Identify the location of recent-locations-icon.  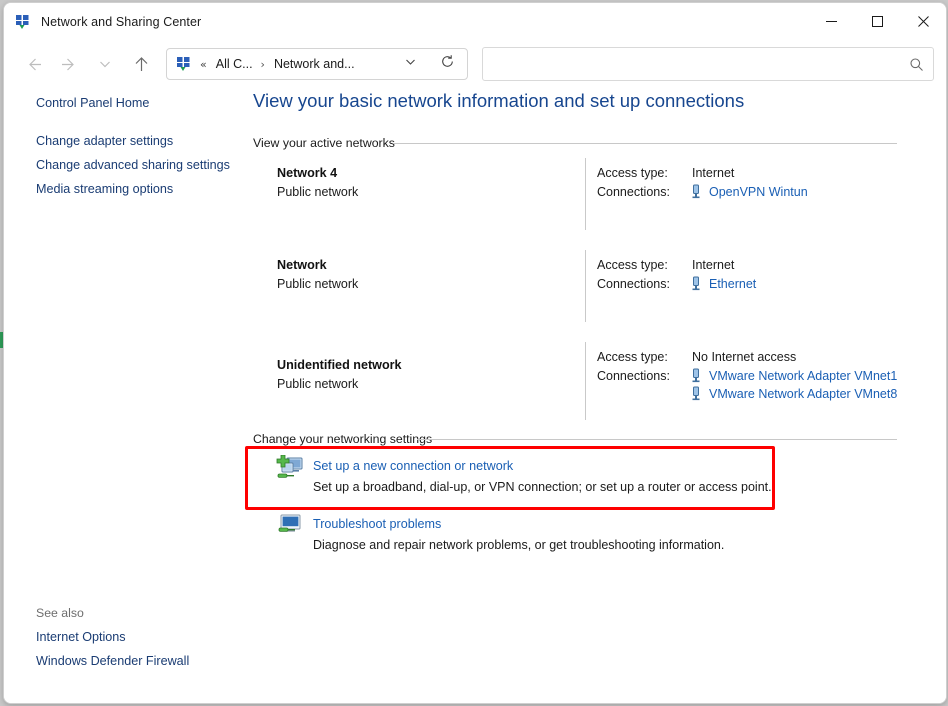
(105, 64).